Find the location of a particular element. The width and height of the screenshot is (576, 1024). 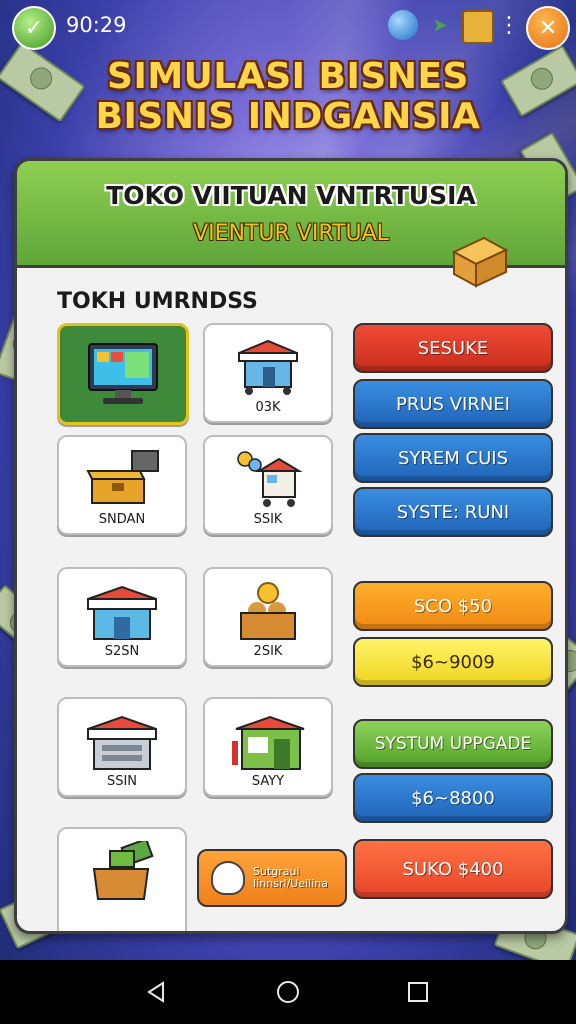

tile-store: SSIN is located at coordinates (122, 747).